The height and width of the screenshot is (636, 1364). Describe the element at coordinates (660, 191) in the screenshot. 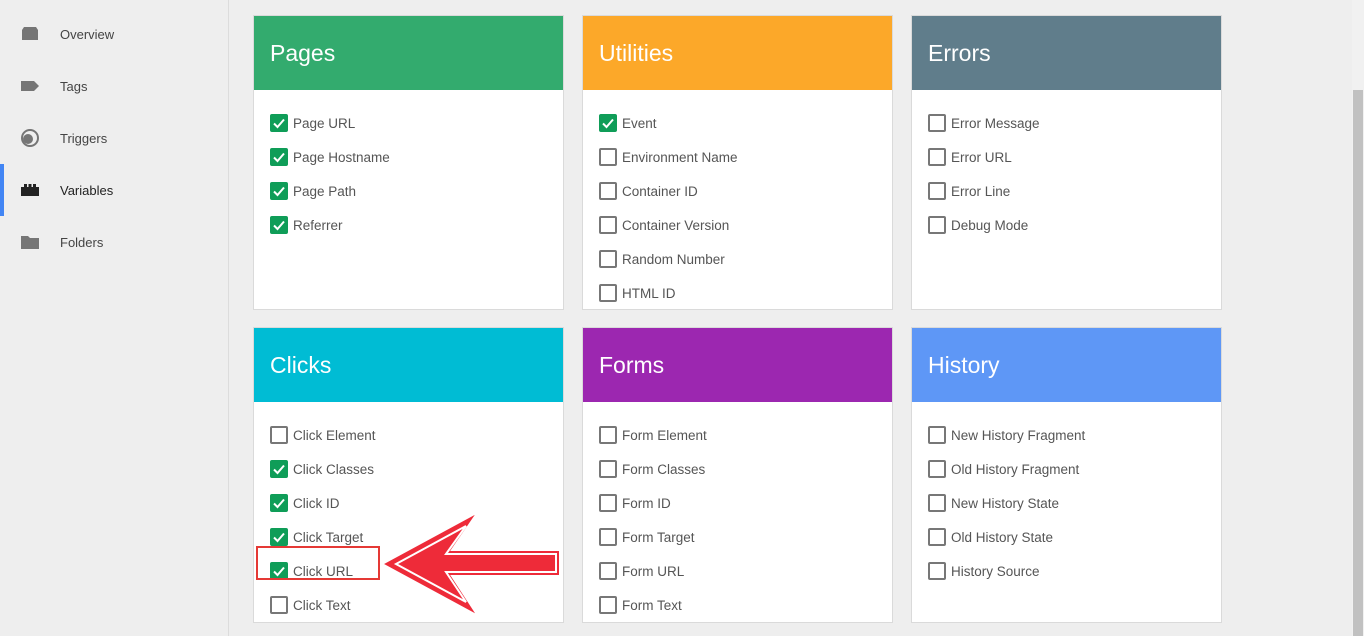

I see `variable-label: Container ID` at that location.